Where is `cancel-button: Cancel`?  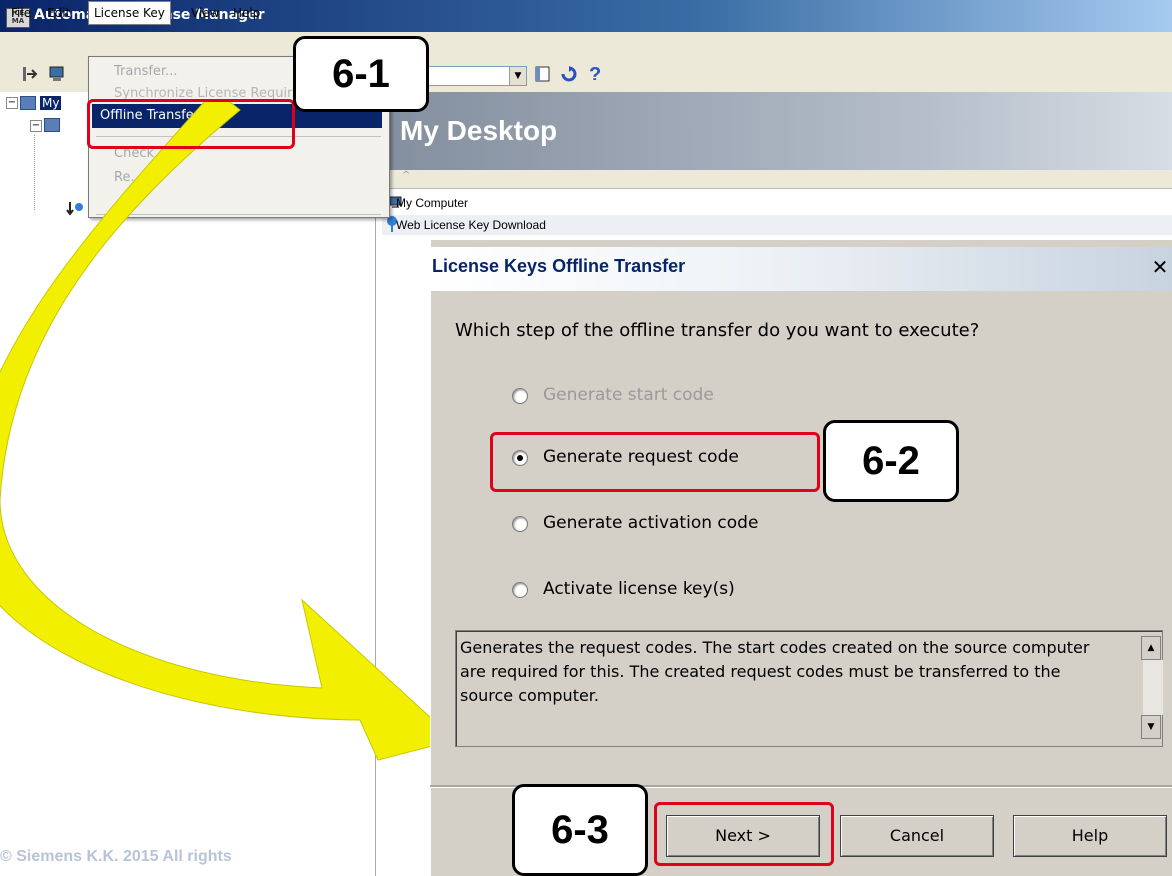 cancel-button: Cancel is located at coordinates (917, 836).